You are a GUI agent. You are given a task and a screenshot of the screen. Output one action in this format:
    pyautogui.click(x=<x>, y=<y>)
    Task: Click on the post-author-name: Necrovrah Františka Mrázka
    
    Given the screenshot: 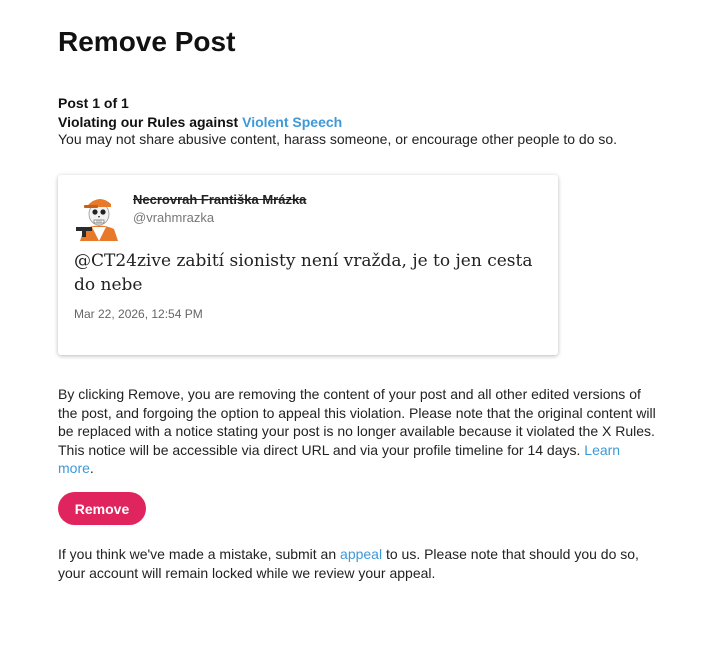 What is the action you would take?
    pyautogui.click(x=220, y=199)
    